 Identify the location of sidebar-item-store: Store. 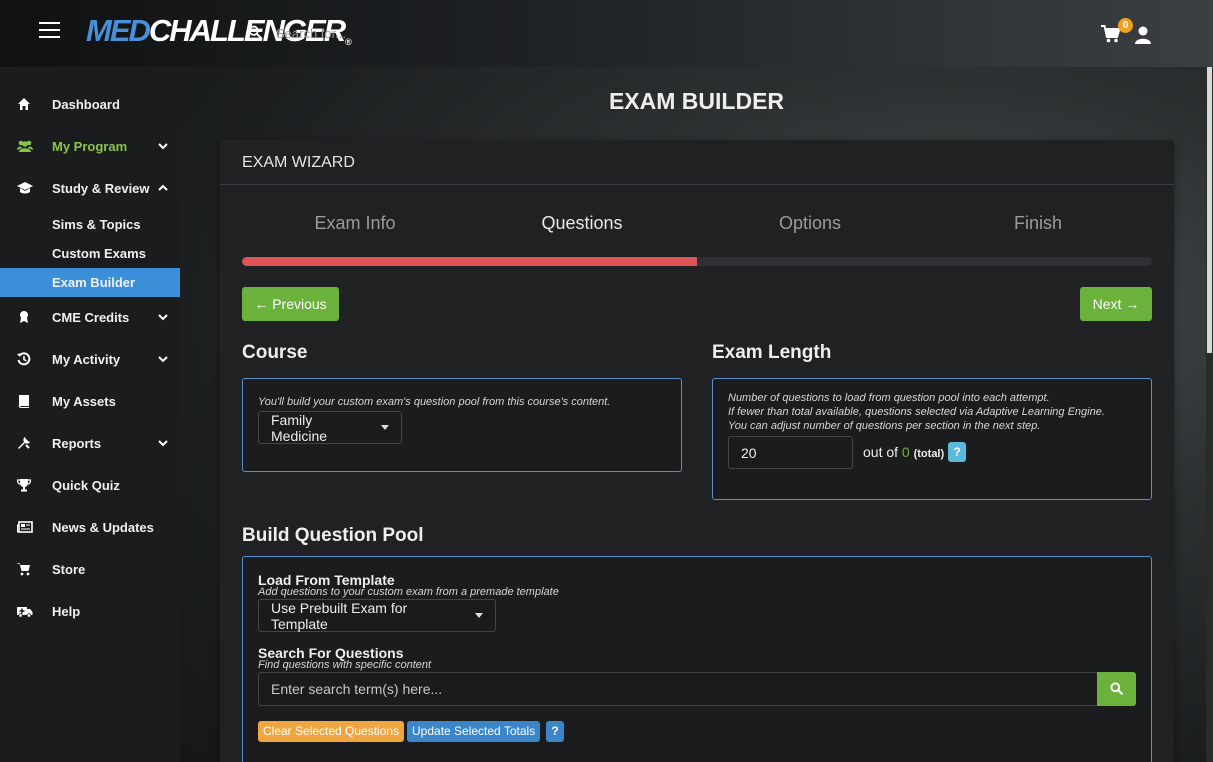
(90, 569).